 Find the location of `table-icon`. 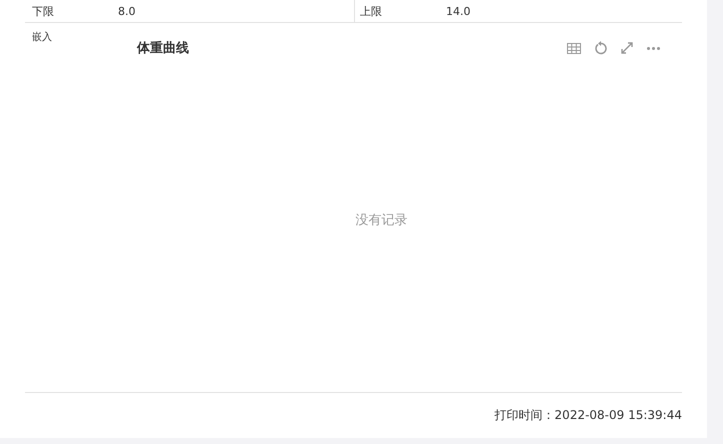

table-icon is located at coordinates (574, 48).